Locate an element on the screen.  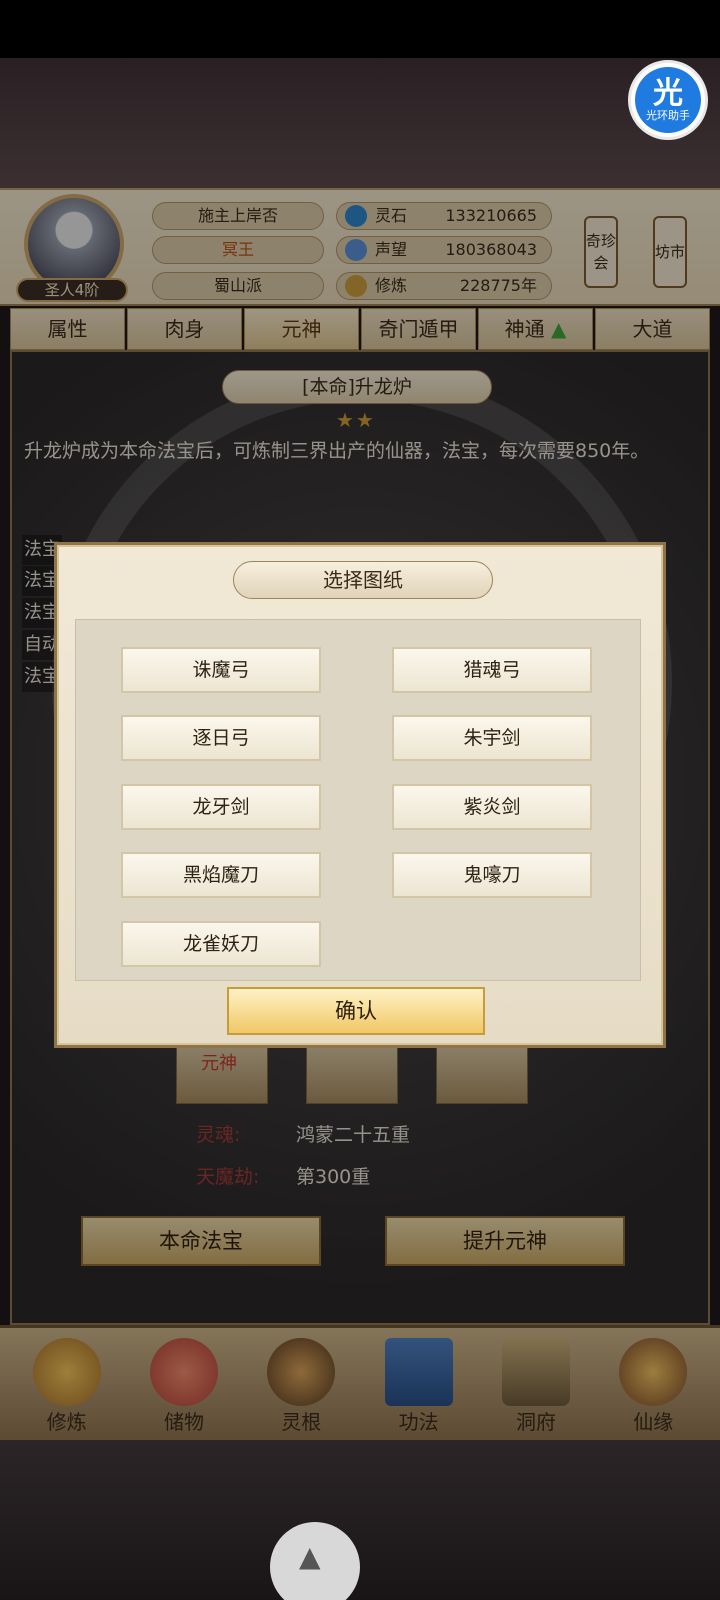
helper-glyph: 光 is located at coordinates (668, 93).